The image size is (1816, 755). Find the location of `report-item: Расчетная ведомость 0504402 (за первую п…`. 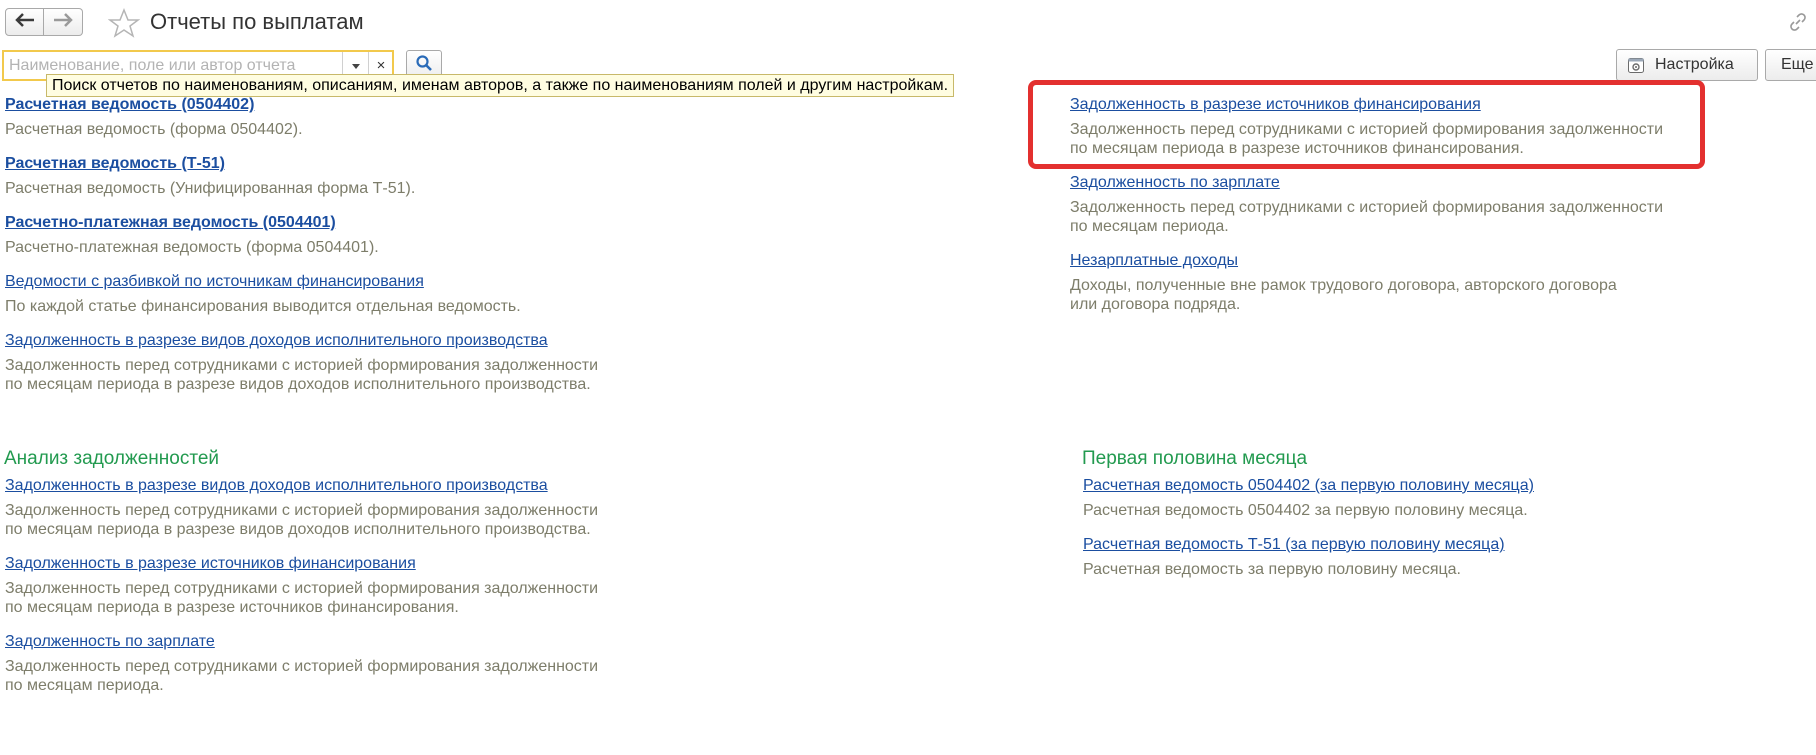

report-item: Расчетная ведомость 0504402 (за первую п… is located at coordinates (1403, 497).